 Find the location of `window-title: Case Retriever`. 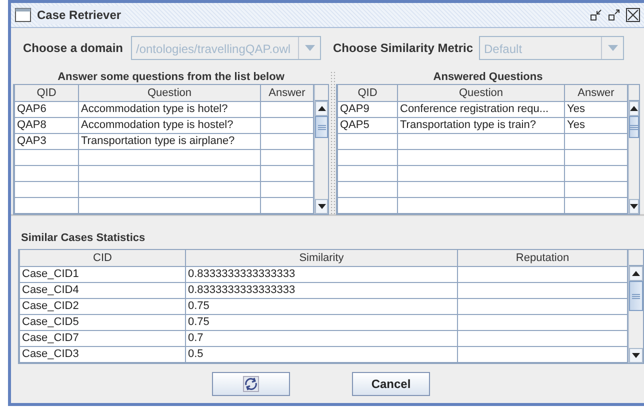

window-title: Case Retriever is located at coordinates (81, 15).